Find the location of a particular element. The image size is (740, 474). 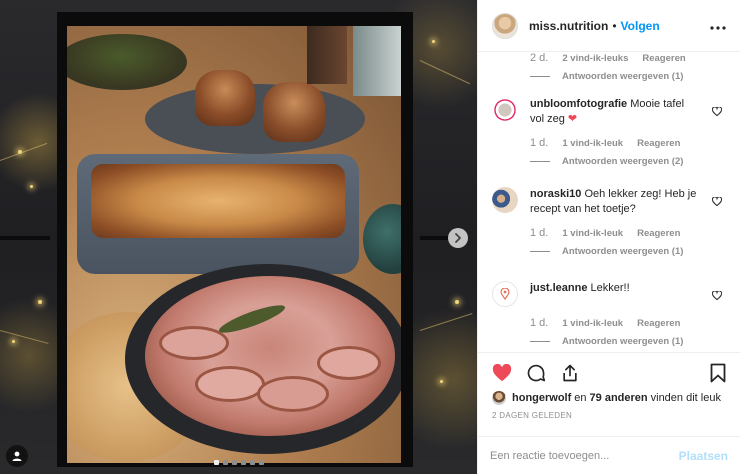

heart-filled-icon is located at coordinates (502, 373).